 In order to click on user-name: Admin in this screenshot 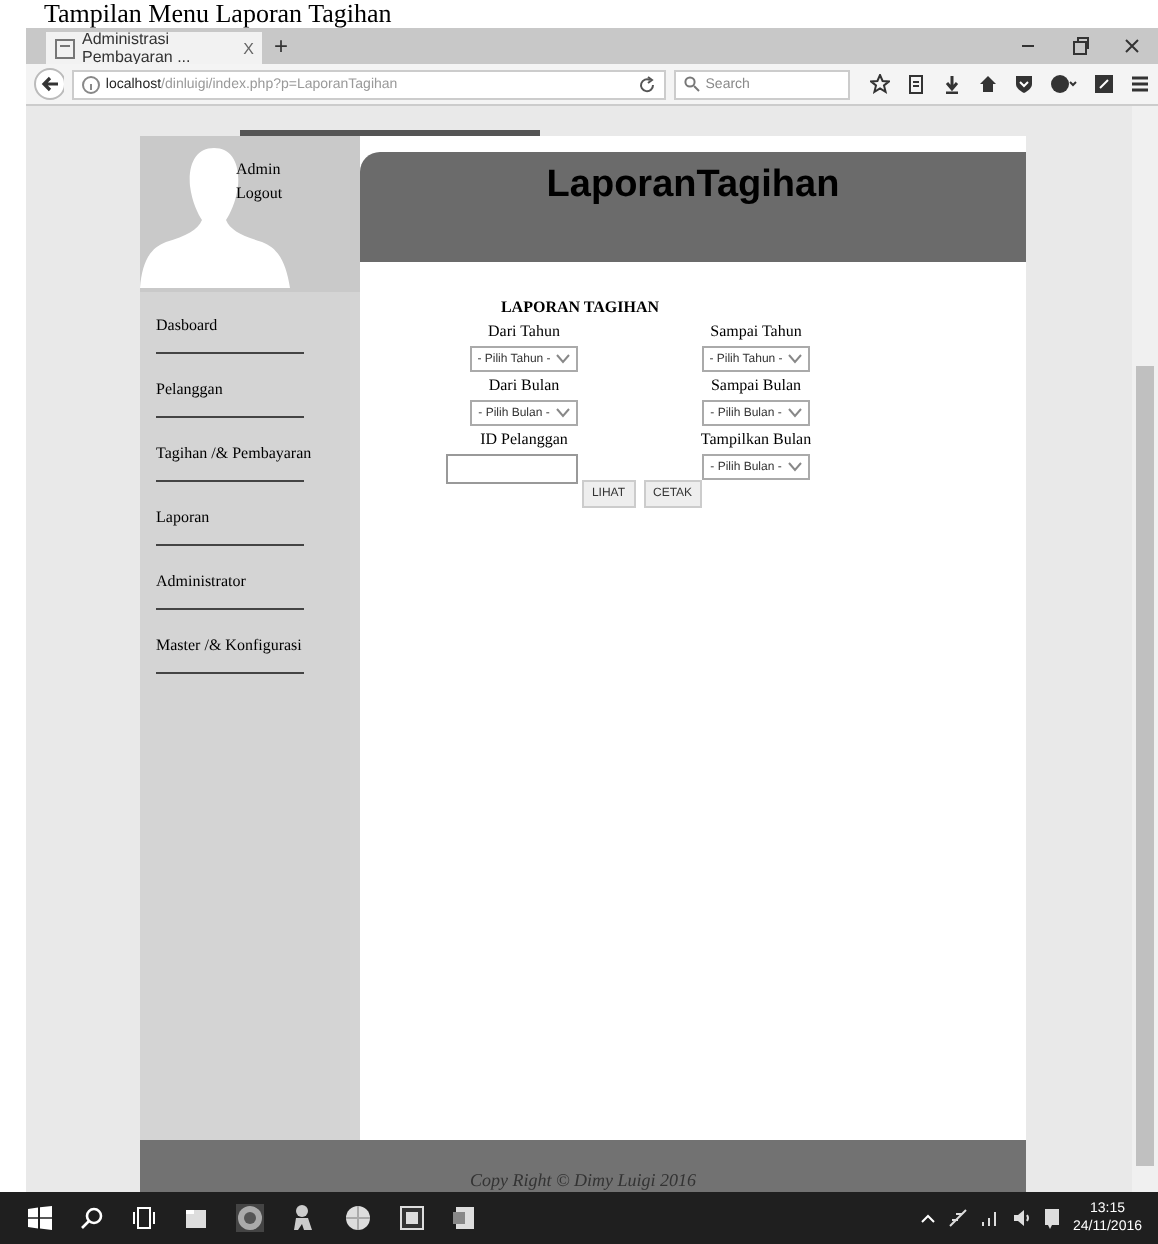, I will do `click(258, 169)`.